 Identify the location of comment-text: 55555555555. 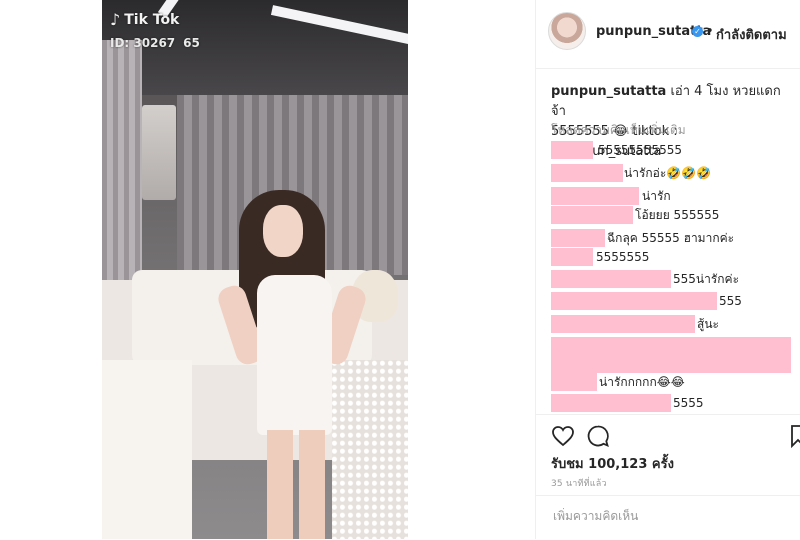
(640, 150).